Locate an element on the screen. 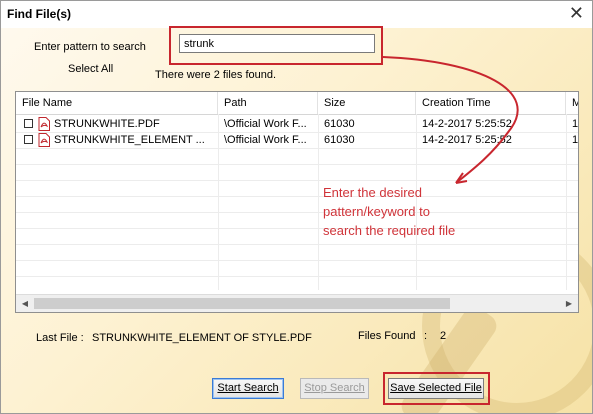  stop-search-label: Stop Search is located at coordinates (334, 388).